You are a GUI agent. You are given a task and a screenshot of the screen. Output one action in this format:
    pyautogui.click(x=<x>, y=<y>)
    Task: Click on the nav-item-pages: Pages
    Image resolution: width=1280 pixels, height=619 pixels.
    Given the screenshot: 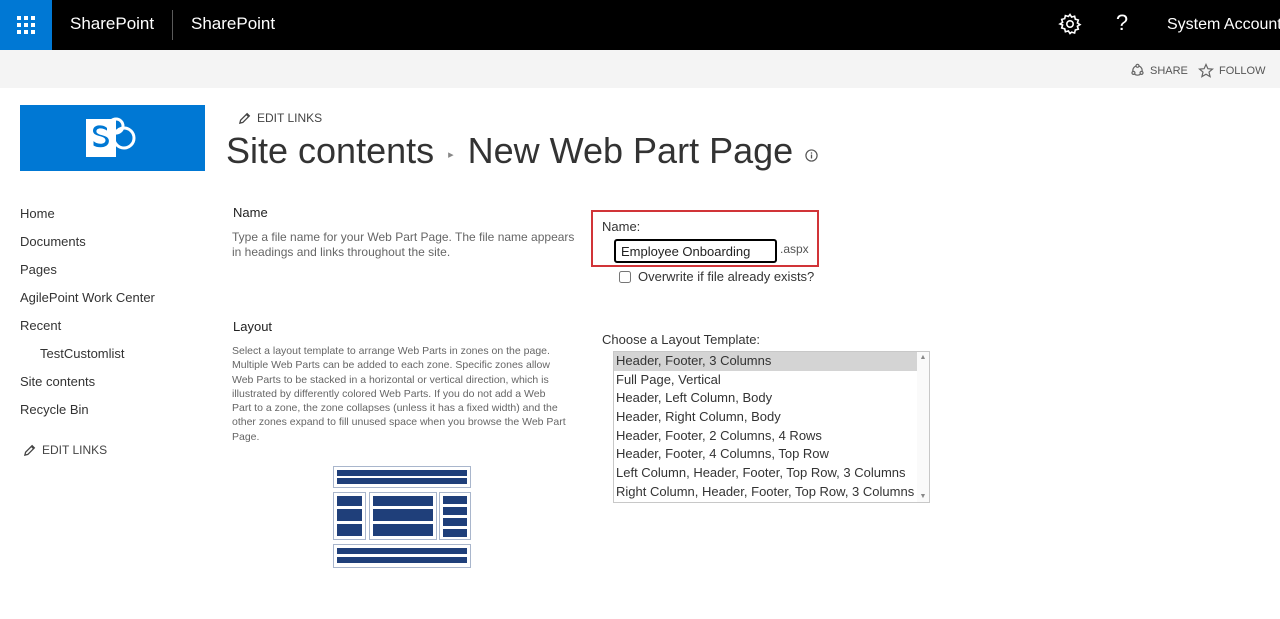 What is the action you would take?
    pyautogui.click(x=115, y=274)
    